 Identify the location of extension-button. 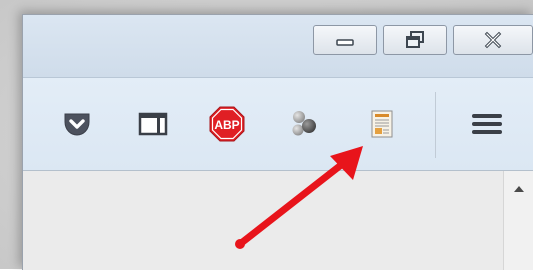
(303, 124).